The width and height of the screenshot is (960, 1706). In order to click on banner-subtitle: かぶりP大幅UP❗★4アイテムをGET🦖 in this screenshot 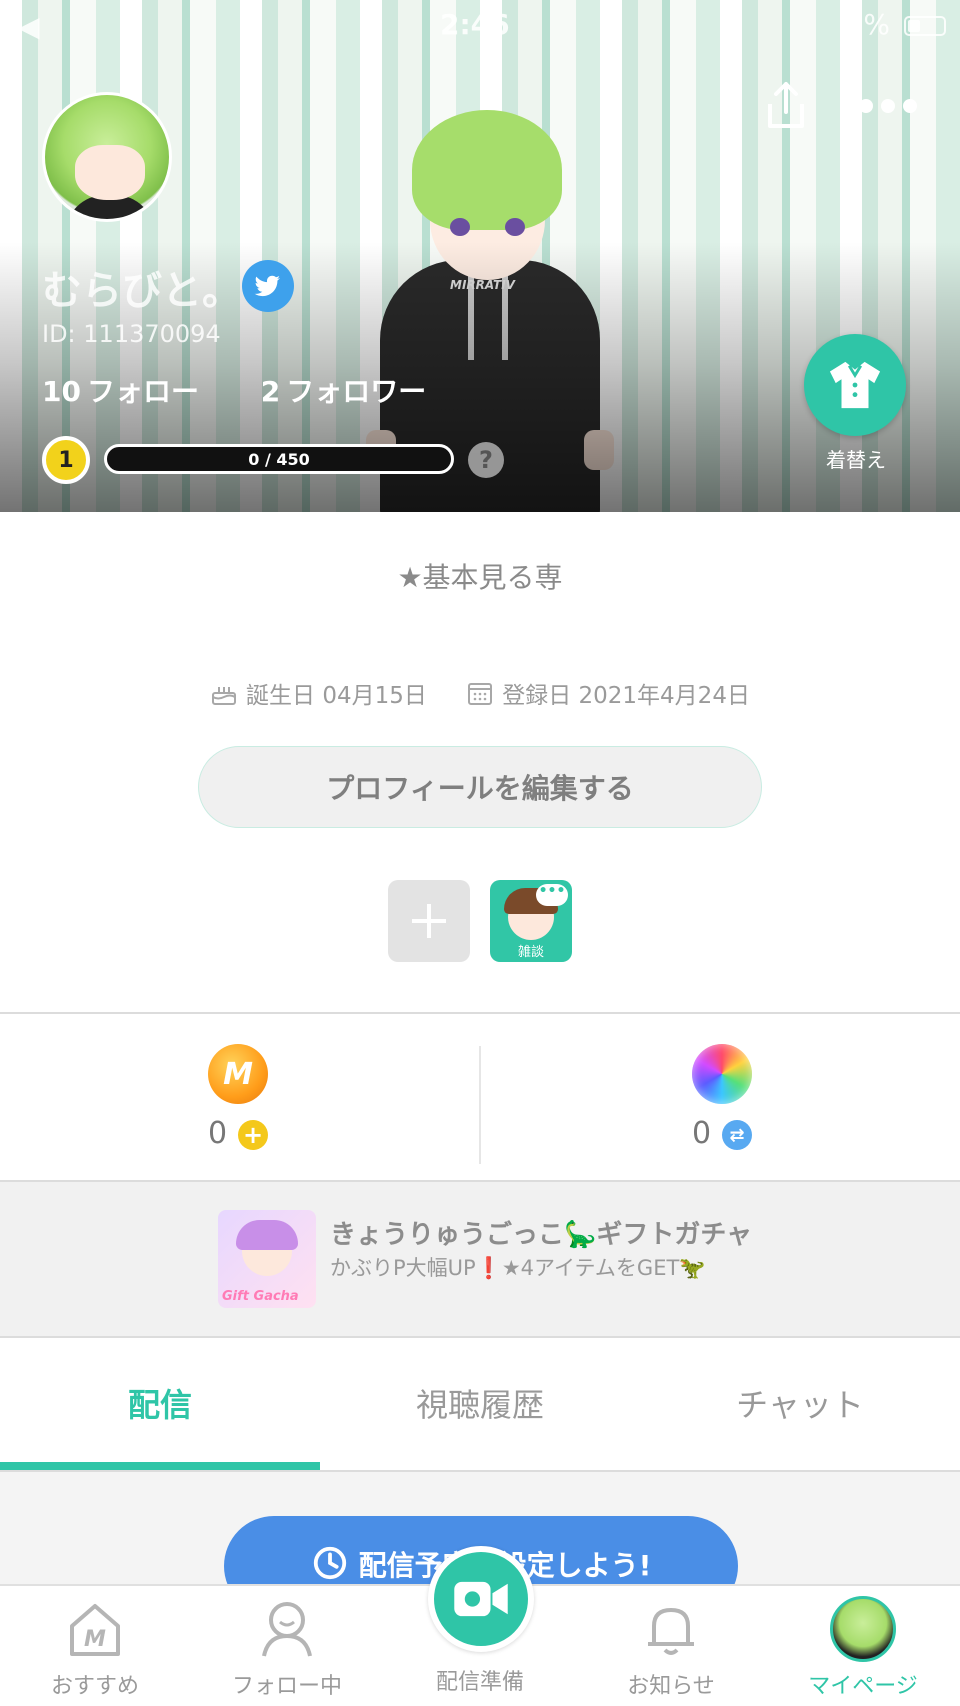, I will do `click(518, 1268)`.